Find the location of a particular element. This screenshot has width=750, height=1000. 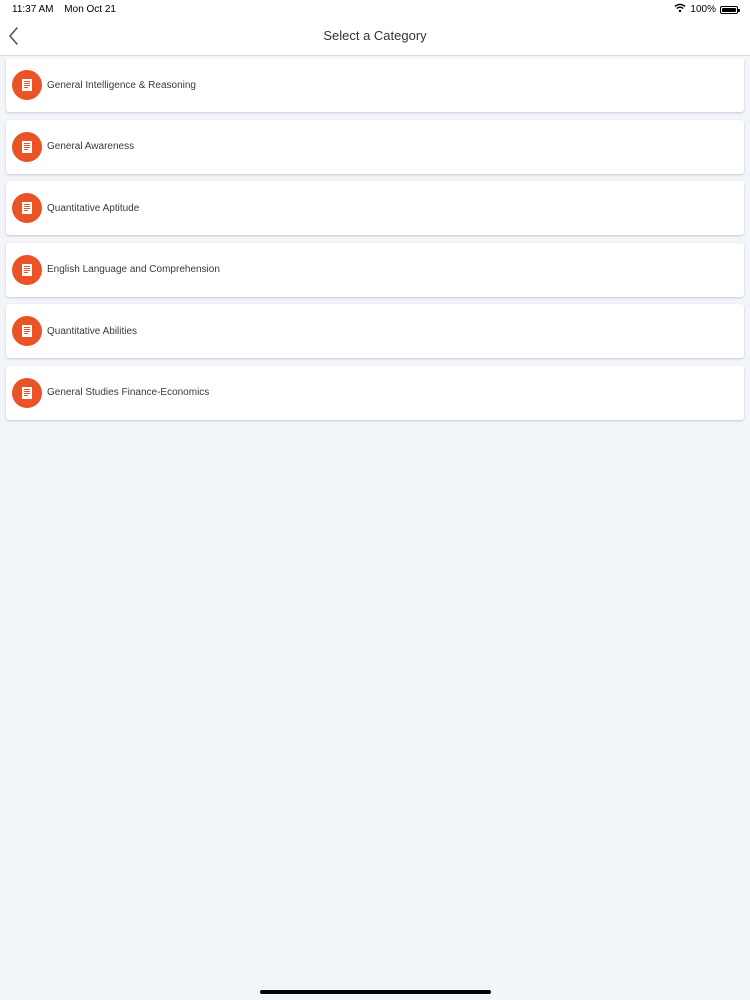

category-item: General Intelligence & Reasoning is located at coordinates (375, 85).